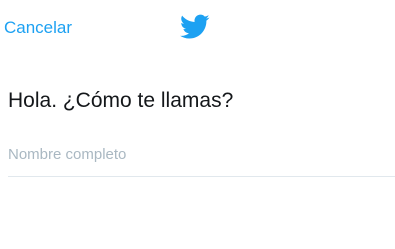 The image size is (395, 249). I want to click on full-name-input, so click(201, 154).